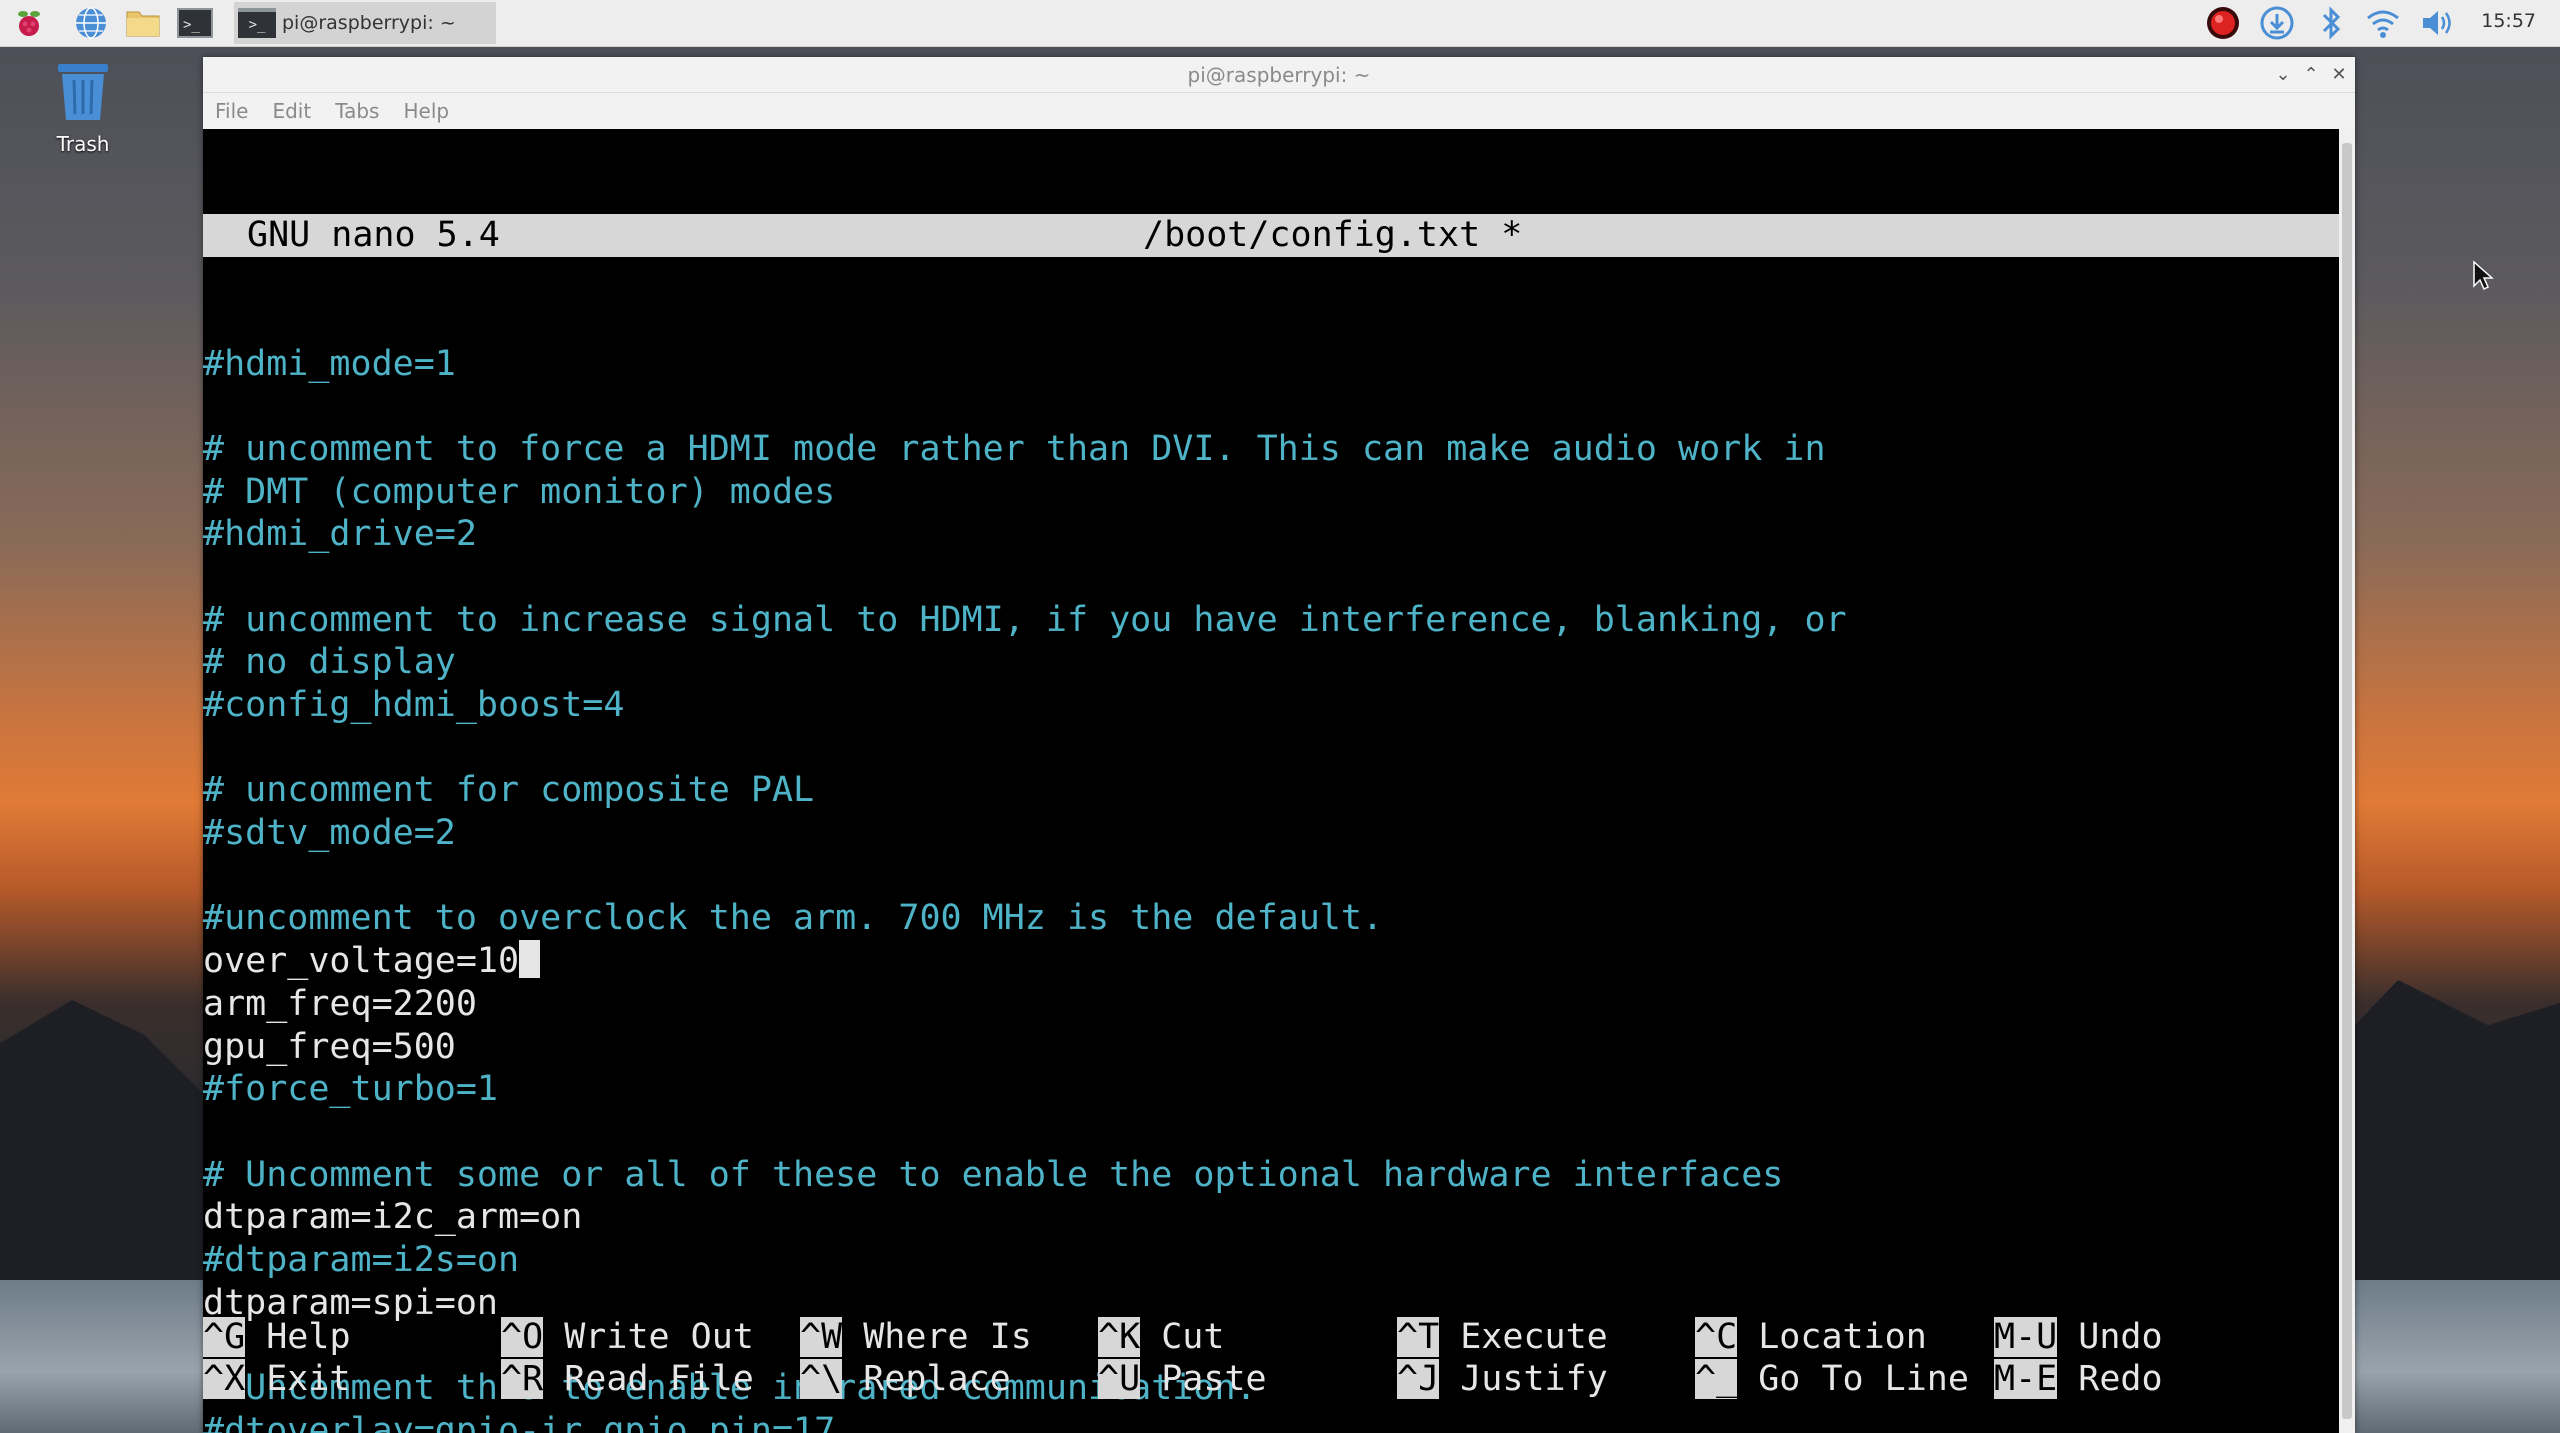 This screenshot has height=1433, width=2560. I want to click on shortcut-label: Where Is, so click(937, 1337).